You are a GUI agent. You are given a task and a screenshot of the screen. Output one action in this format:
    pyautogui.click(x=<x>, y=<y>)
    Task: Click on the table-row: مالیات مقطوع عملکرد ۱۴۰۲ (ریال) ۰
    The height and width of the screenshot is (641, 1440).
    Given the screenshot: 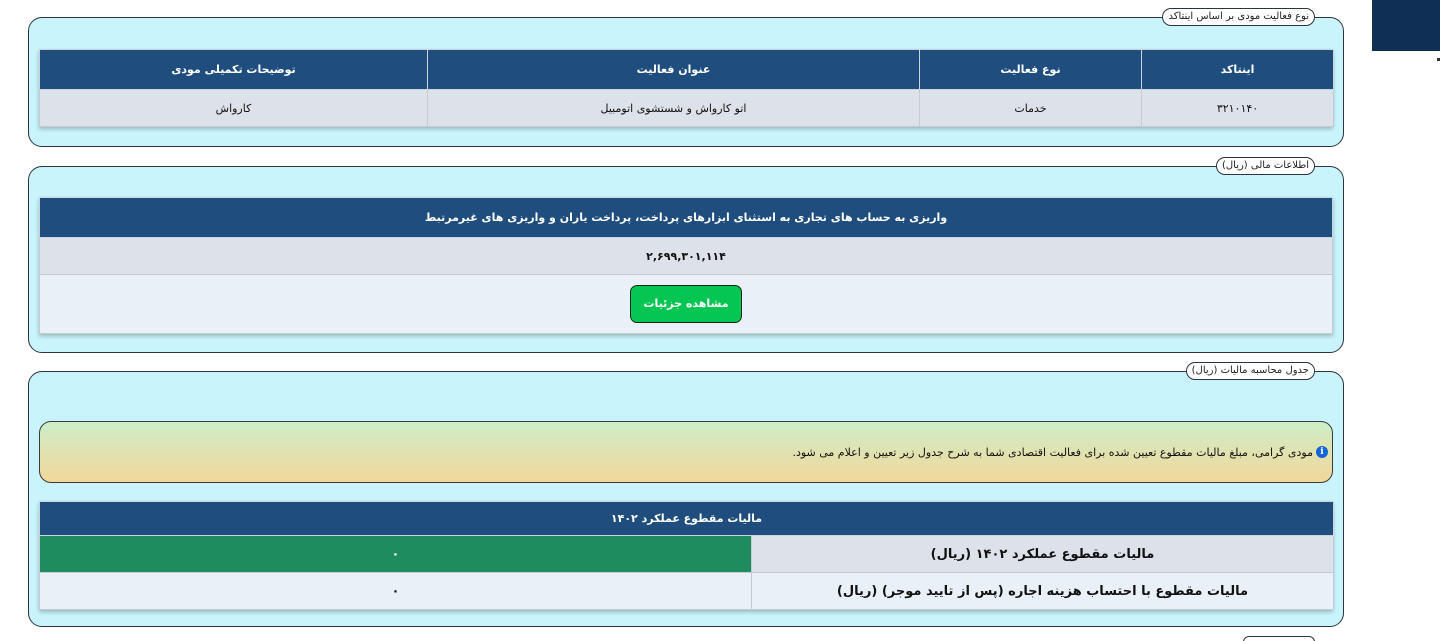 What is the action you would take?
    pyautogui.click(x=686, y=554)
    